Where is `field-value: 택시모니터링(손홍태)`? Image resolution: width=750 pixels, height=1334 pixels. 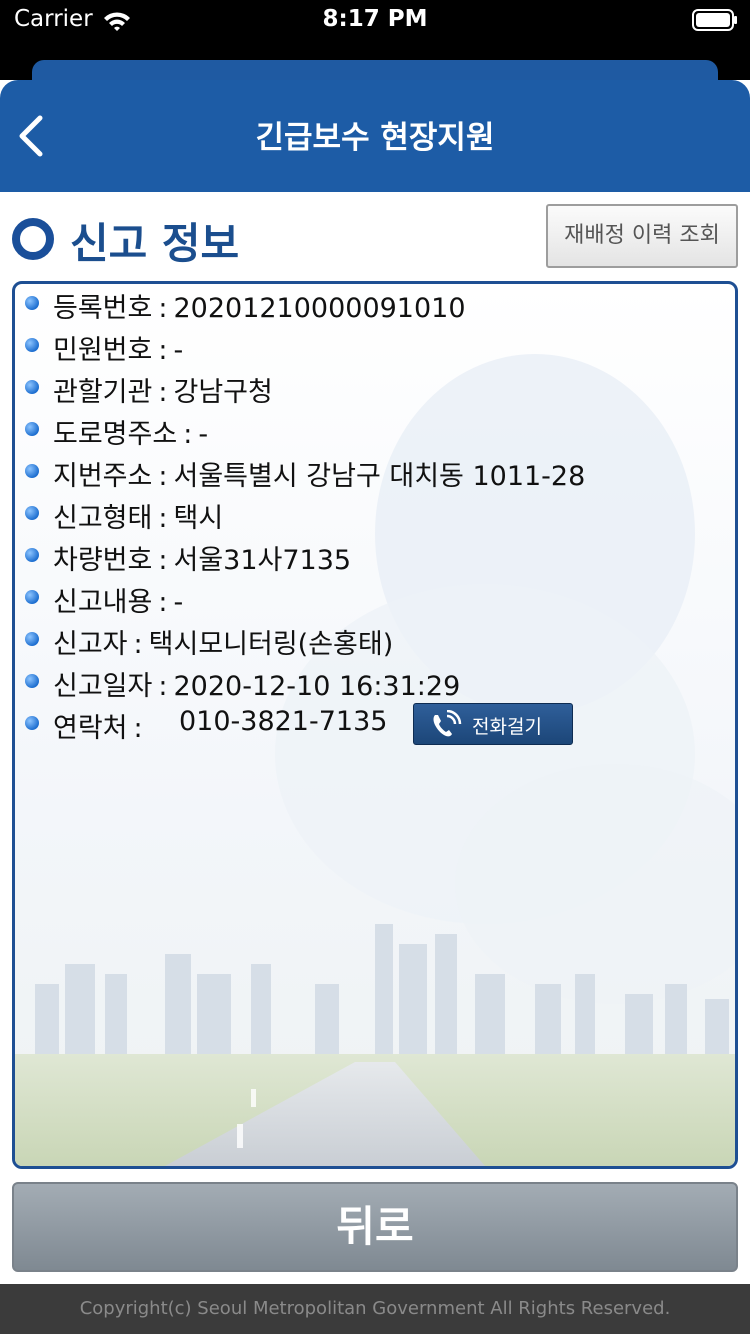 field-value: 택시모니터링(손홍태) is located at coordinates (271, 644).